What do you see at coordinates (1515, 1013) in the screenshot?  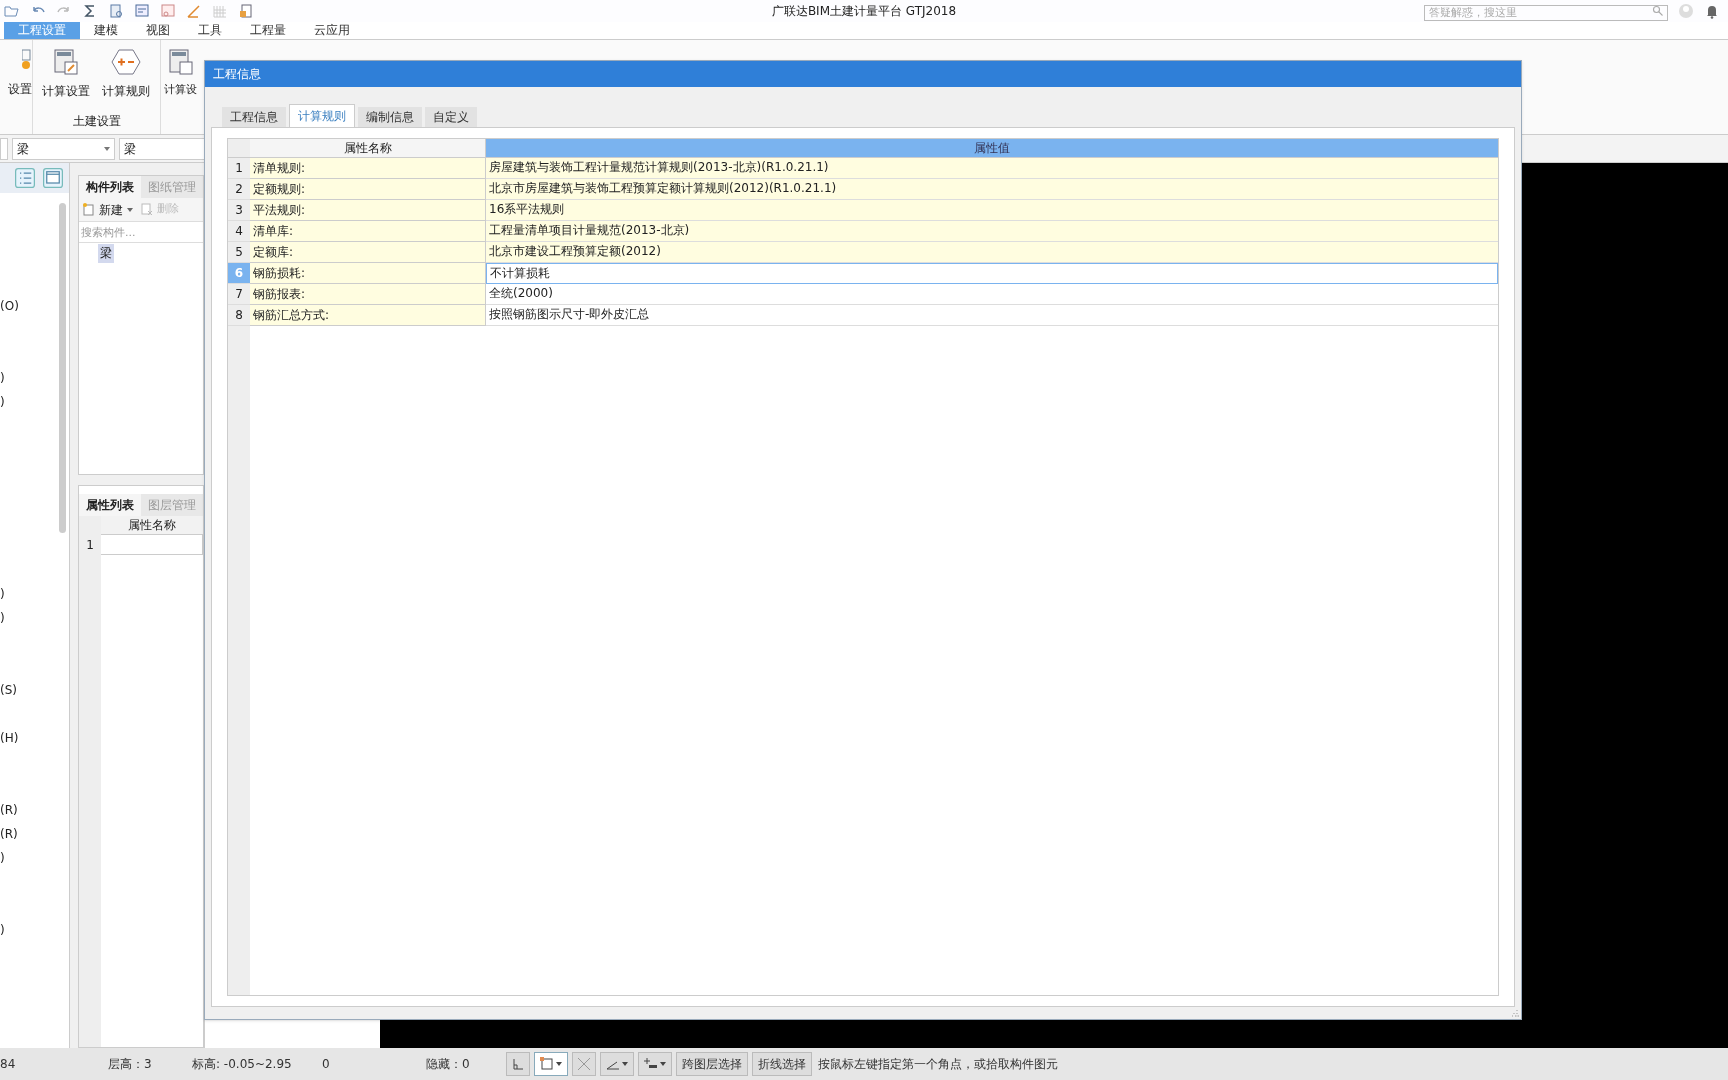 I see `resize-grip-icon` at bounding box center [1515, 1013].